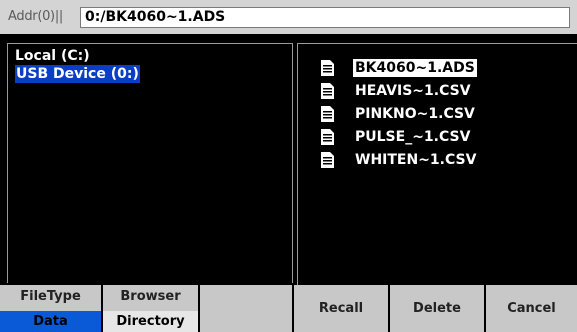  Describe the element at coordinates (247, 308) in the screenshot. I see `blank-softkey` at that location.